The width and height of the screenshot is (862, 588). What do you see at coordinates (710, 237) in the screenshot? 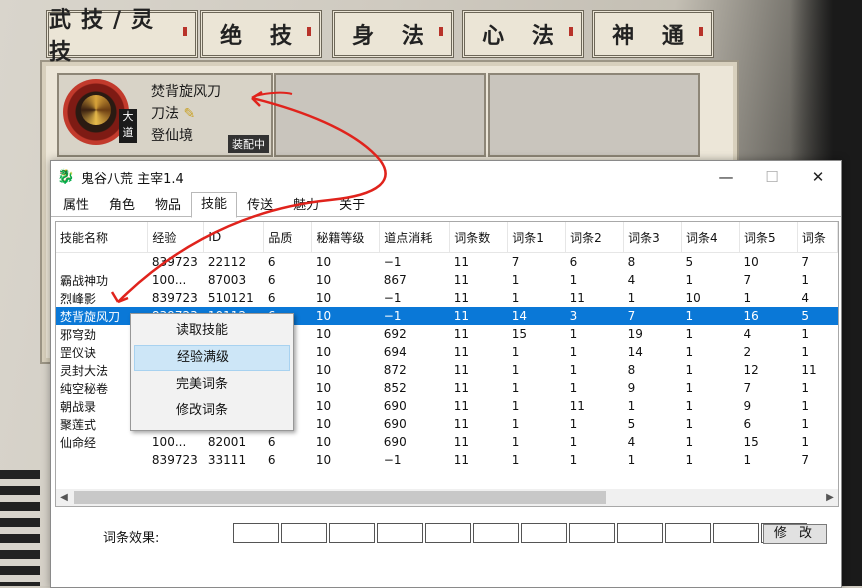
I see `column-header: 词条4` at bounding box center [710, 237].